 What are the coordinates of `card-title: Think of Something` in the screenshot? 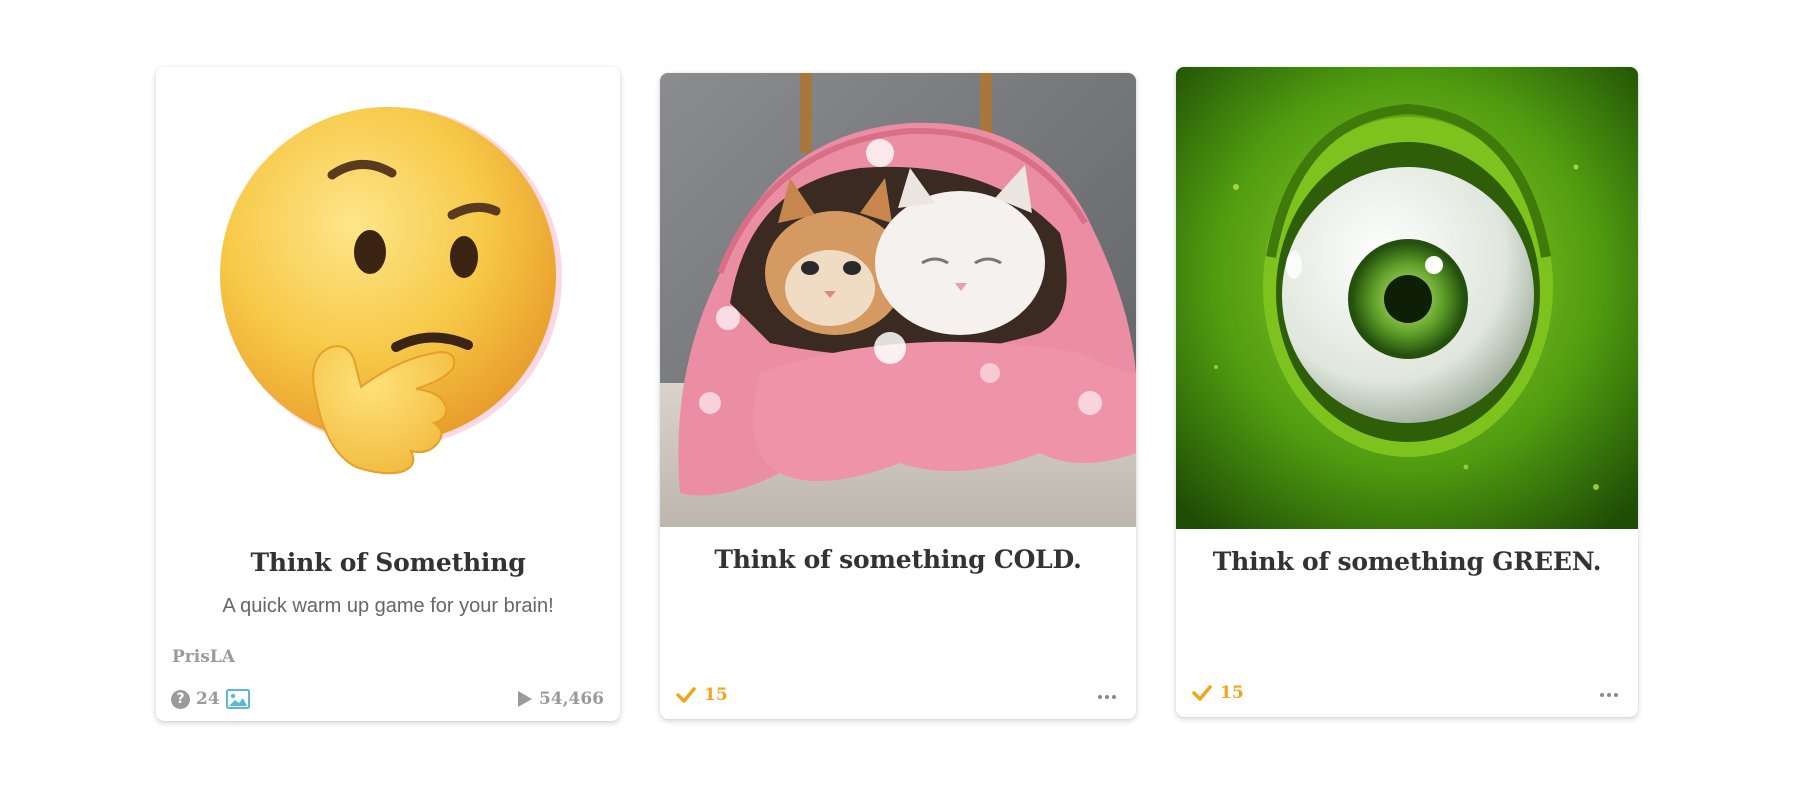 It's located at (388, 562).